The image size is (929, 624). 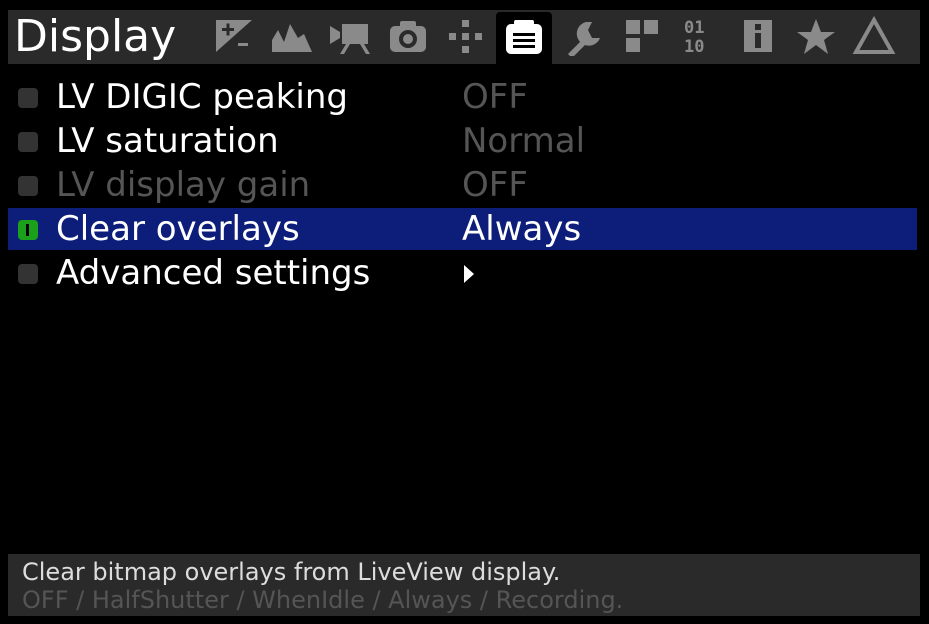 I want to click on camera-icon, so click(x=408, y=36).